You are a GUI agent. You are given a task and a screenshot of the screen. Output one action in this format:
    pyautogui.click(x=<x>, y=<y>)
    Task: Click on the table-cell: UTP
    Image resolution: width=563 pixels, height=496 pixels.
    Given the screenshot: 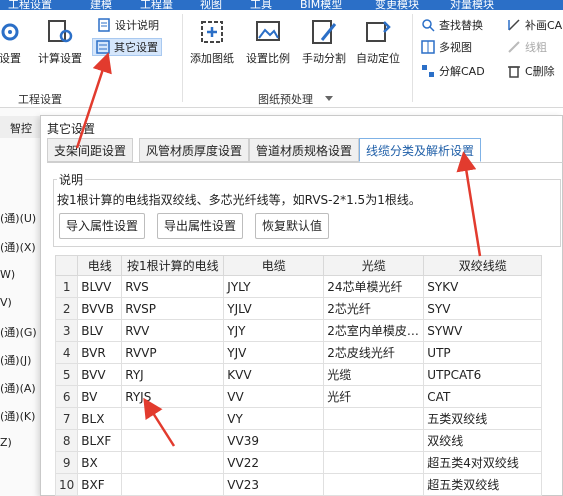 What is the action you would take?
    pyautogui.click(x=483, y=352)
    